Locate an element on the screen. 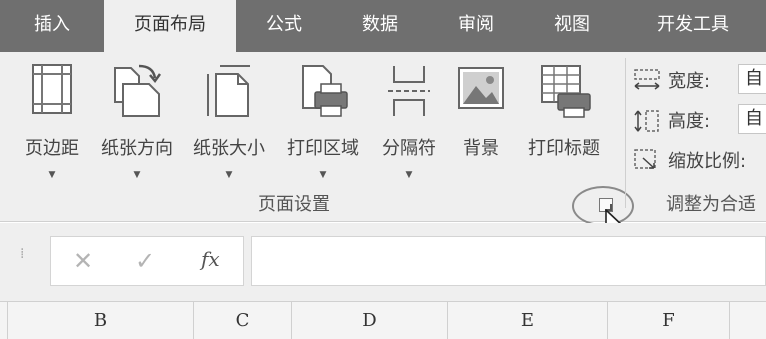 The width and height of the screenshot is (766, 339). formula-buttons: ✕ ✓ fx is located at coordinates (147, 261).